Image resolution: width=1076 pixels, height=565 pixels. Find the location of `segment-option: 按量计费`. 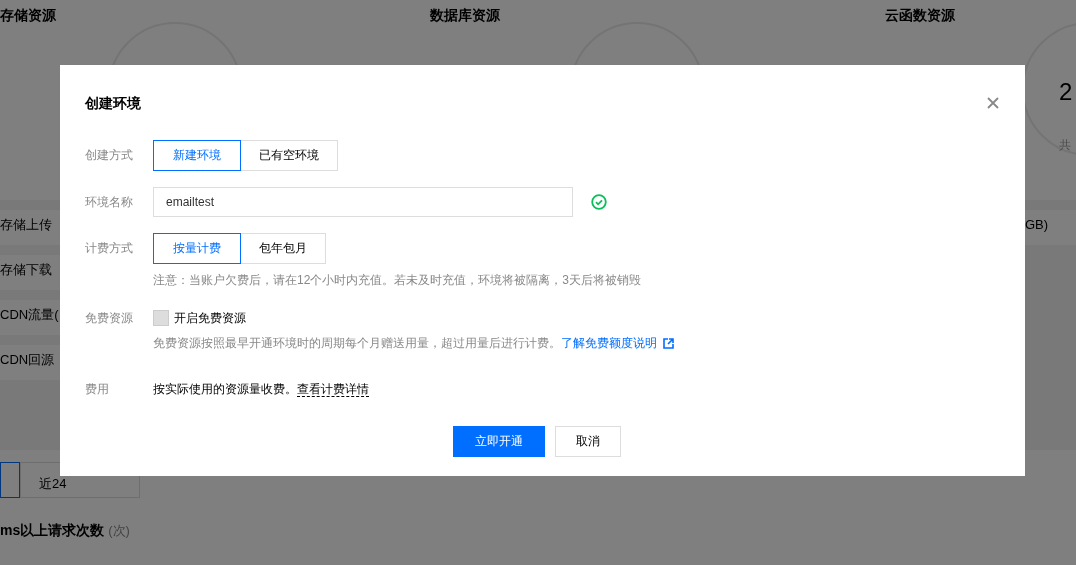

segment-option: 按量计费 is located at coordinates (197, 248).